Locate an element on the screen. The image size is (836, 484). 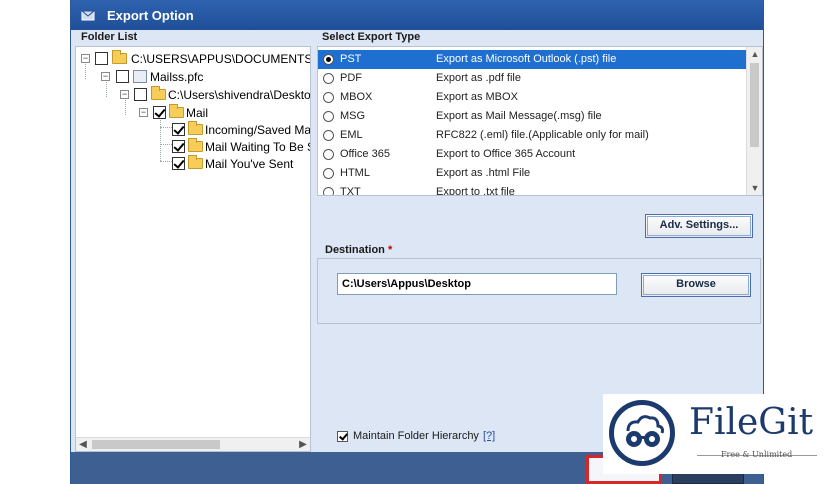
filegit-watermark: FileGit Free & Unlimited is located at coordinates (714, 434).